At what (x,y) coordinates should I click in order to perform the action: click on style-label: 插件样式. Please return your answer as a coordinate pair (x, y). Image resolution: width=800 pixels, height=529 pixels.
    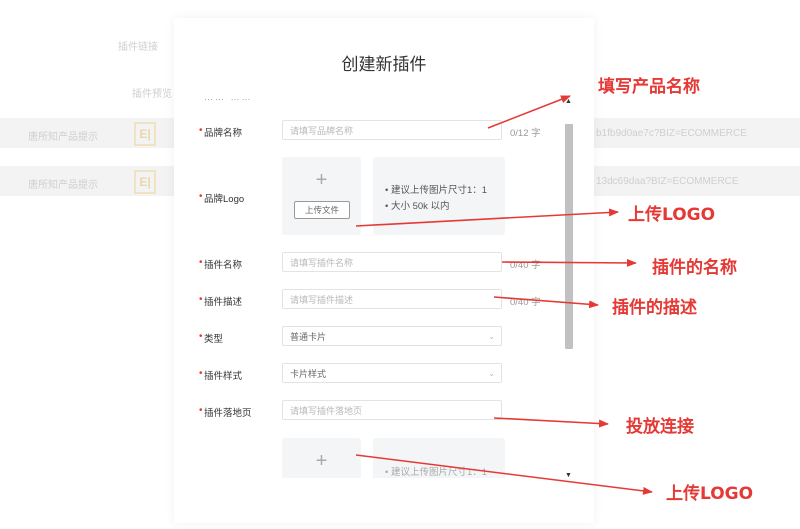
    Looking at the image, I should click on (223, 376).